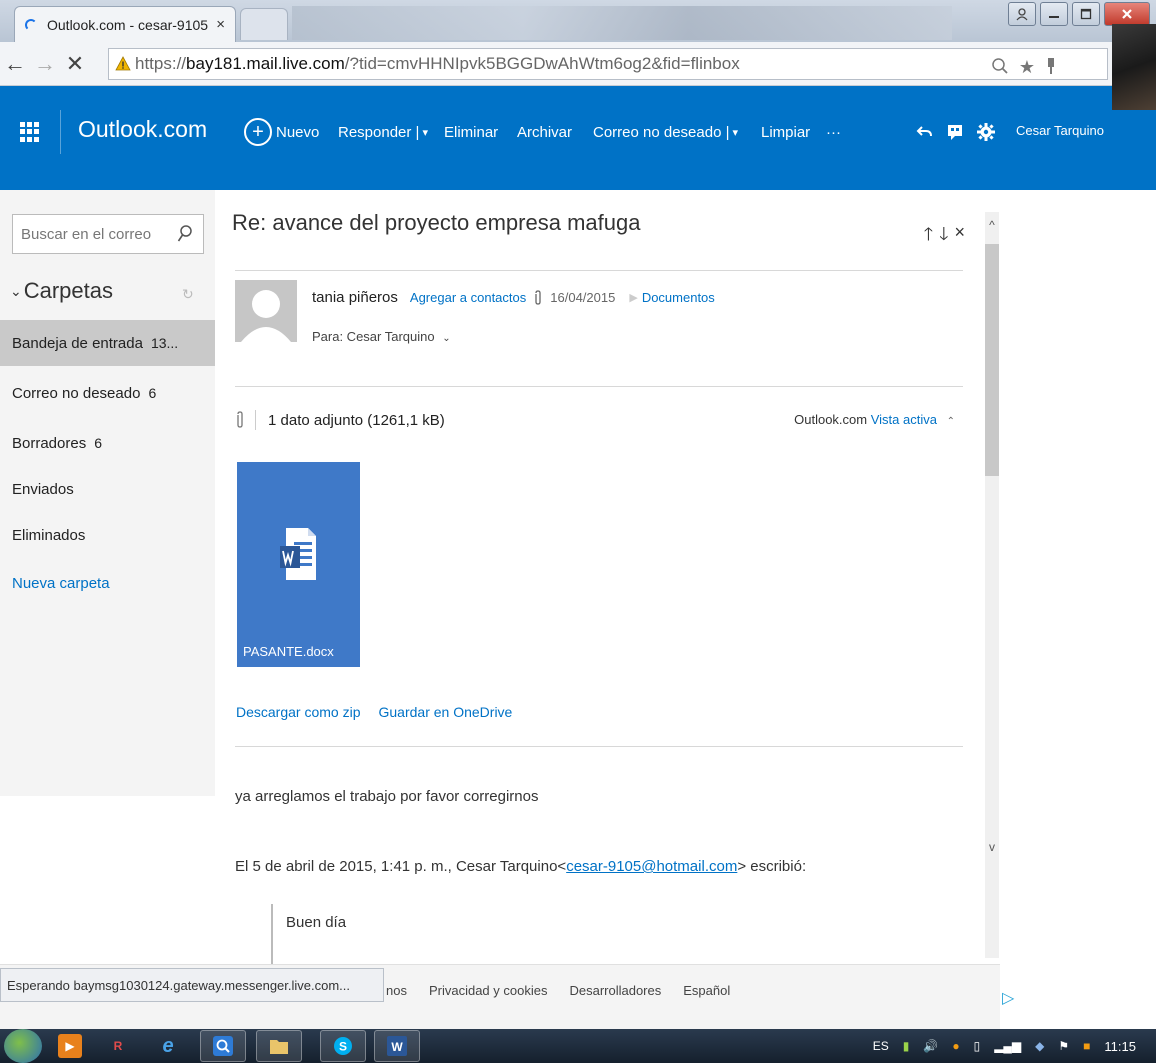 The height and width of the screenshot is (1063, 1156). What do you see at coordinates (142, 129) in the screenshot?
I see `outlook-brand: Outlook.com` at bounding box center [142, 129].